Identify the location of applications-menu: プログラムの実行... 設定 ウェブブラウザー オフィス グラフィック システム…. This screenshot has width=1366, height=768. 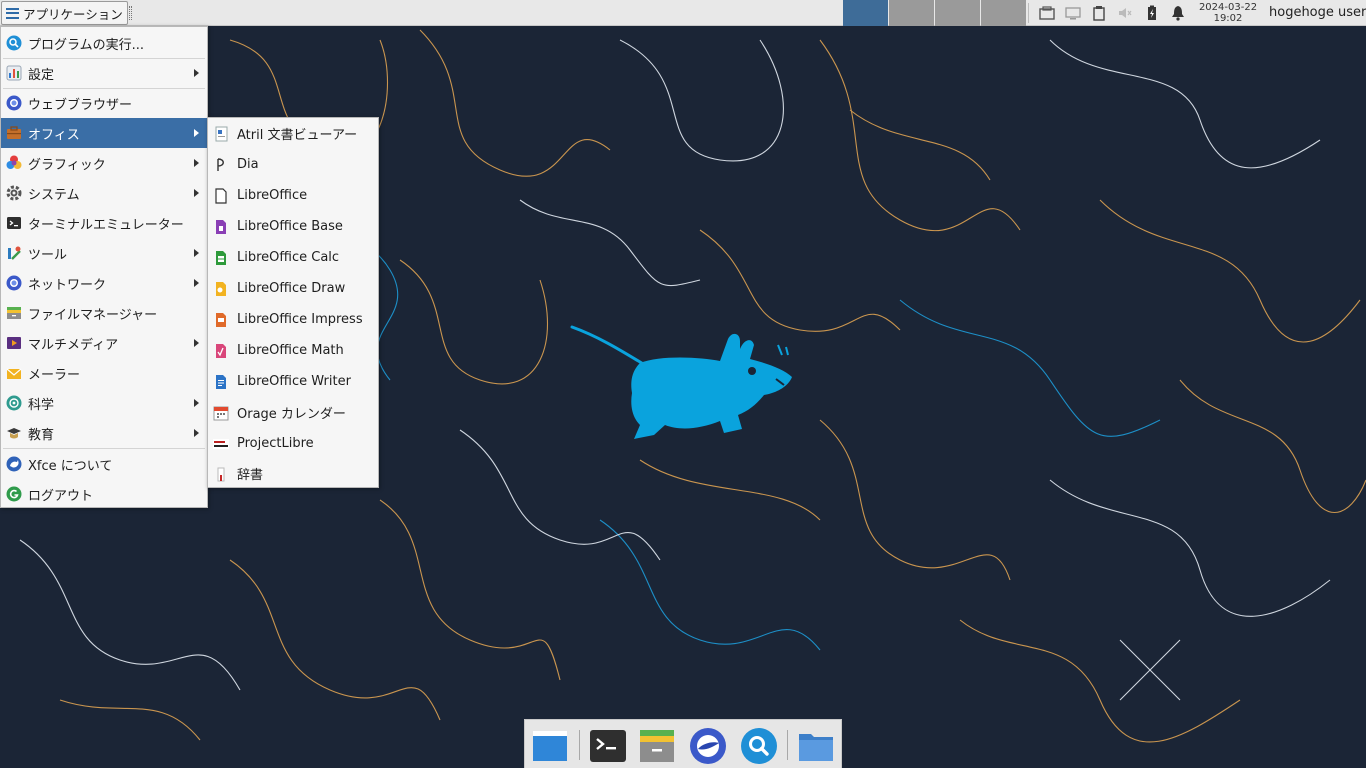
(104, 267).